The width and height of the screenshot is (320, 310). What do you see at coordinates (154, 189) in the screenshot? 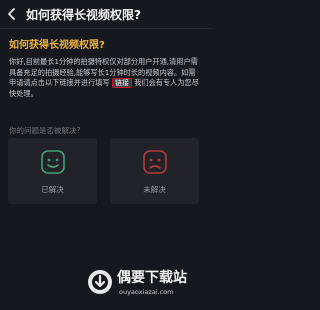
I see `unresolved-label: 未解决` at bounding box center [154, 189].